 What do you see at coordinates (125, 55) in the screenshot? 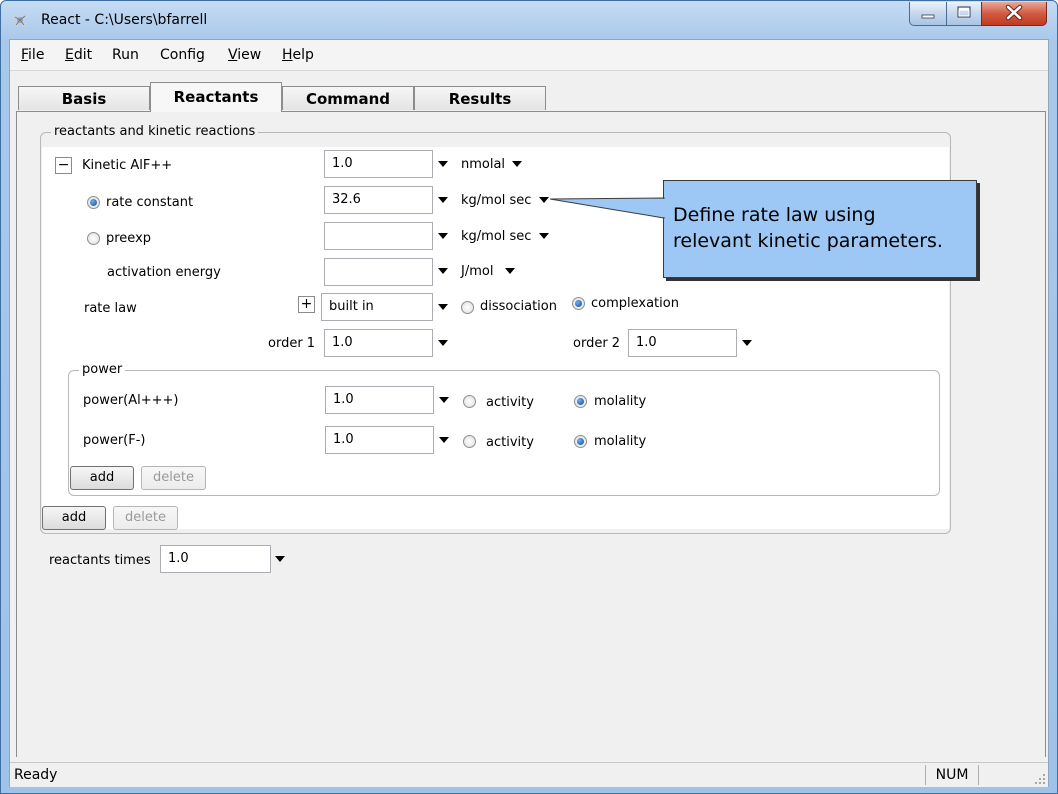
I see `menu-run: Run` at bounding box center [125, 55].